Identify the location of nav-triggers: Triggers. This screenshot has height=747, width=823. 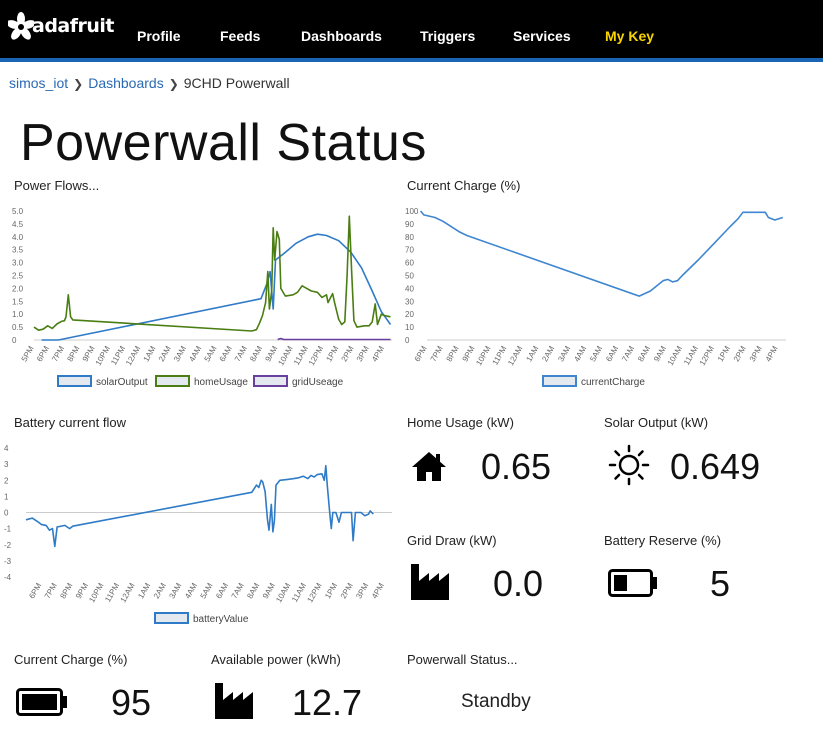
(447, 36).